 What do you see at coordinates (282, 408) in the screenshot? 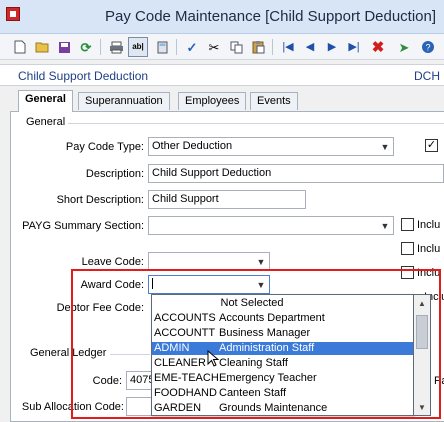
I see `dropdown-item: GARDEN Grounds Maintenance` at bounding box center [282, 408].